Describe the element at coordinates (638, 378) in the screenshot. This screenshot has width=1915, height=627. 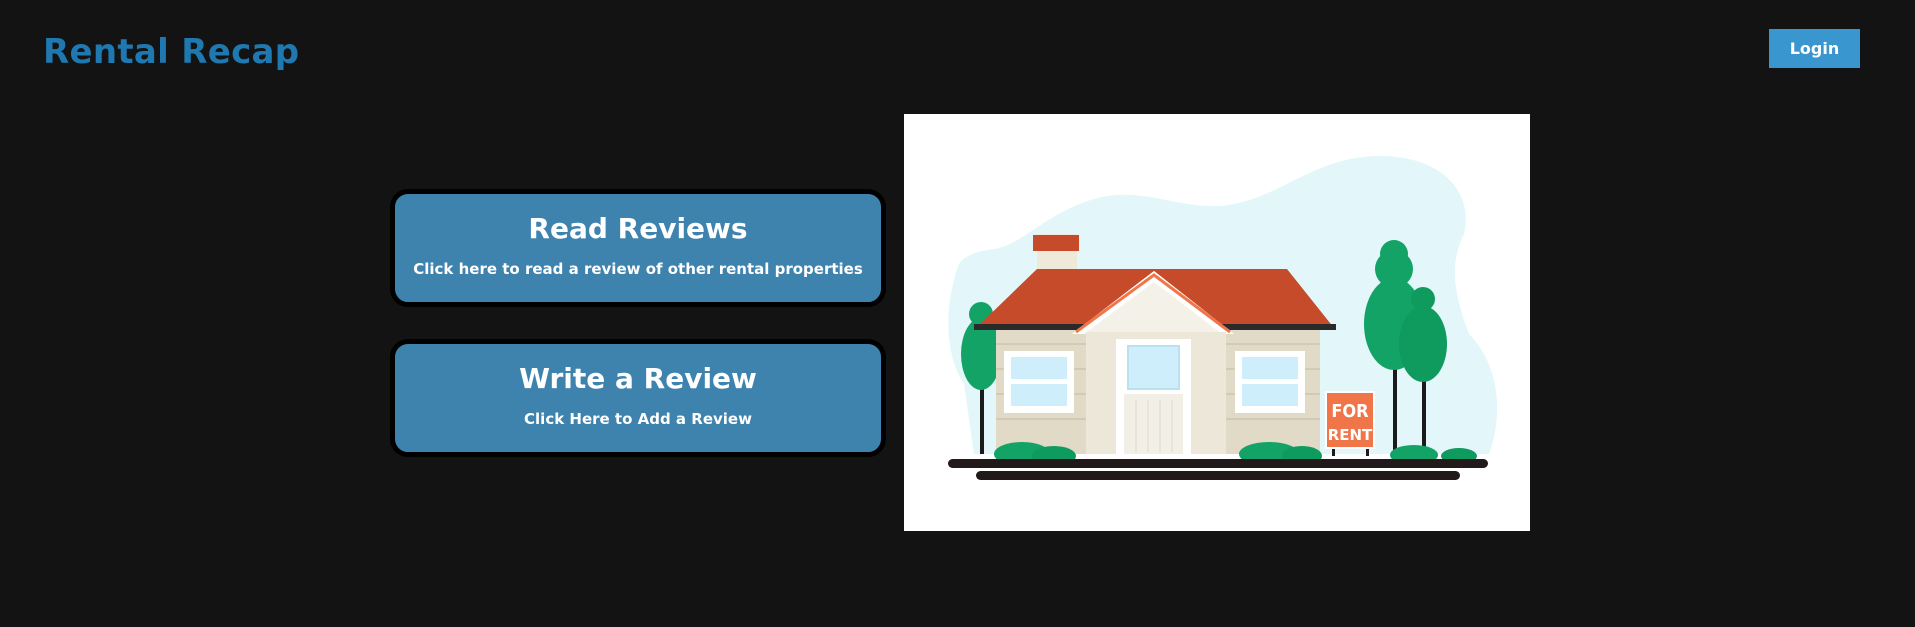
I see `write-review-title: Write a Review` at that location.